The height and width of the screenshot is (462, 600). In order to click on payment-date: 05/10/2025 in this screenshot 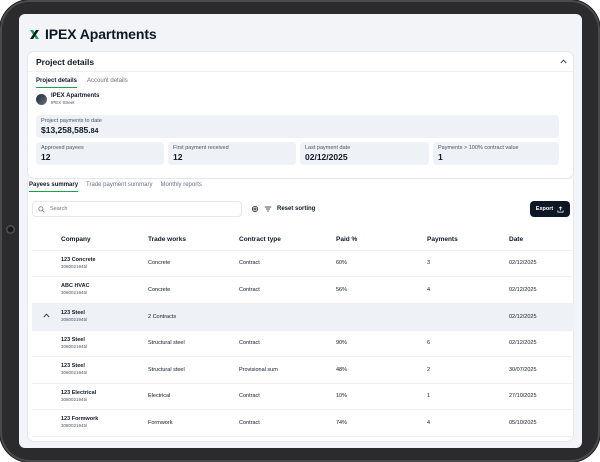, I will do `click(541, 423)`.